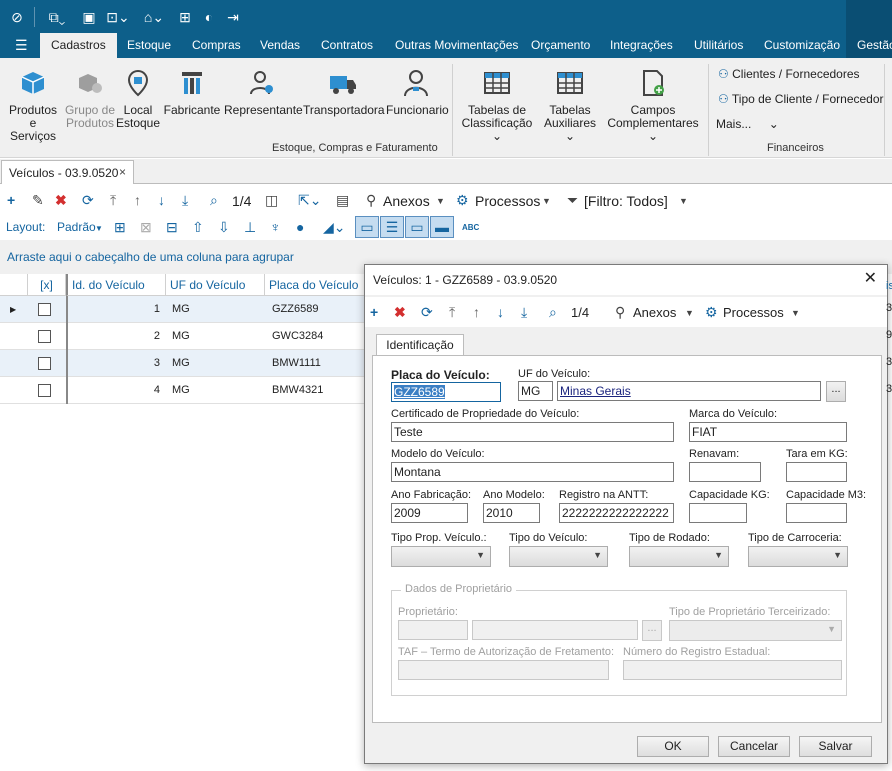 The image size is (892, 771). Describe the element at coordinates (497, 102) in the screenshot. I see `ribbon-tabelas-classificacao: Tabelas de Classificação ⌄` at that location.